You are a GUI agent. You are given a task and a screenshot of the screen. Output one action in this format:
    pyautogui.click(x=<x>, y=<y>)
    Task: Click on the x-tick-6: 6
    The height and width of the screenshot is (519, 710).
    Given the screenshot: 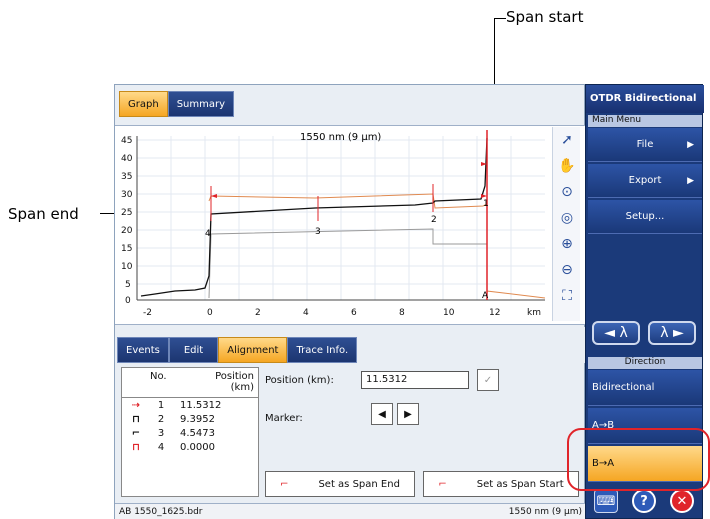 What is the action you would take?
    pyautogui.click(x=354, y=313)
    